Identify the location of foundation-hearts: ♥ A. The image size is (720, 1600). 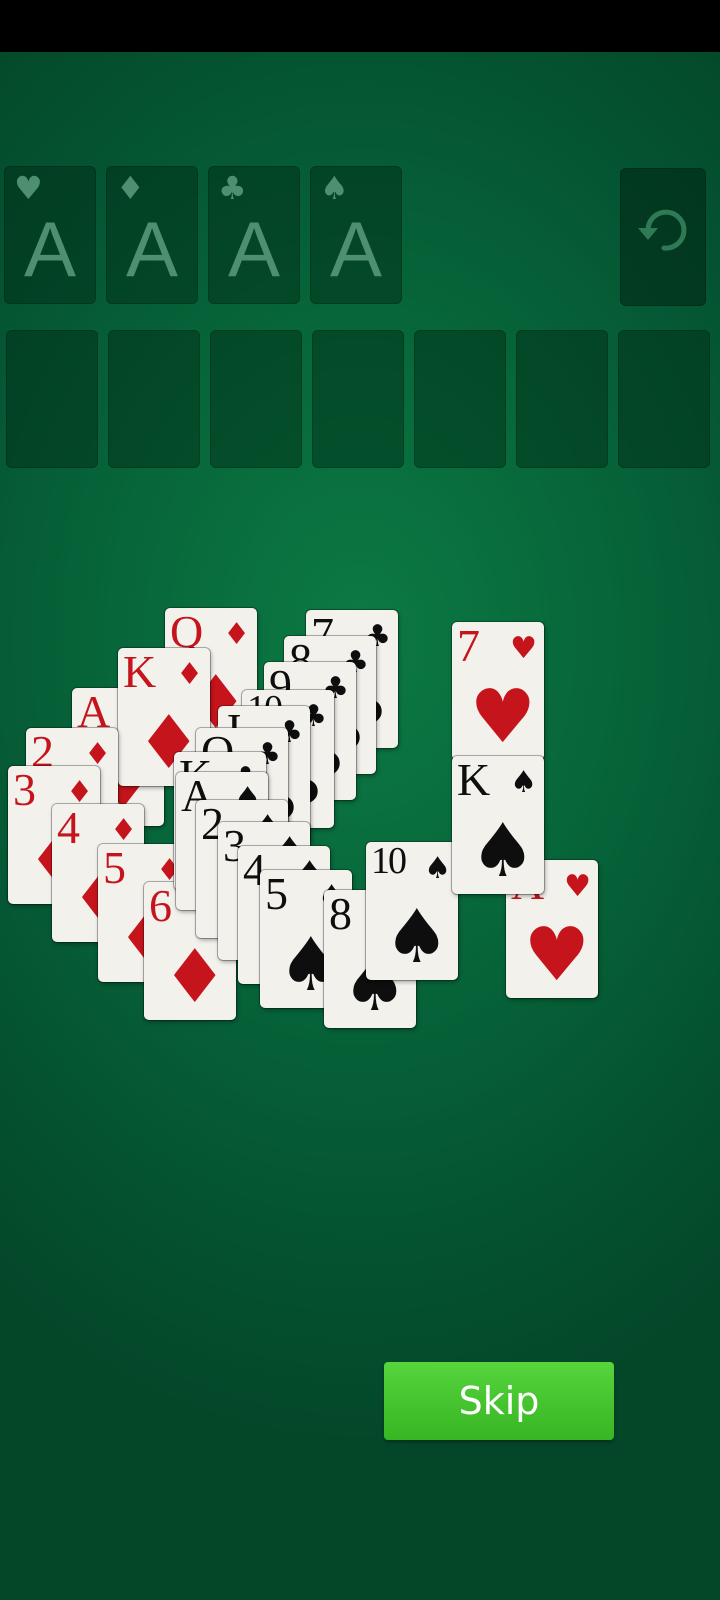
(50, 235).